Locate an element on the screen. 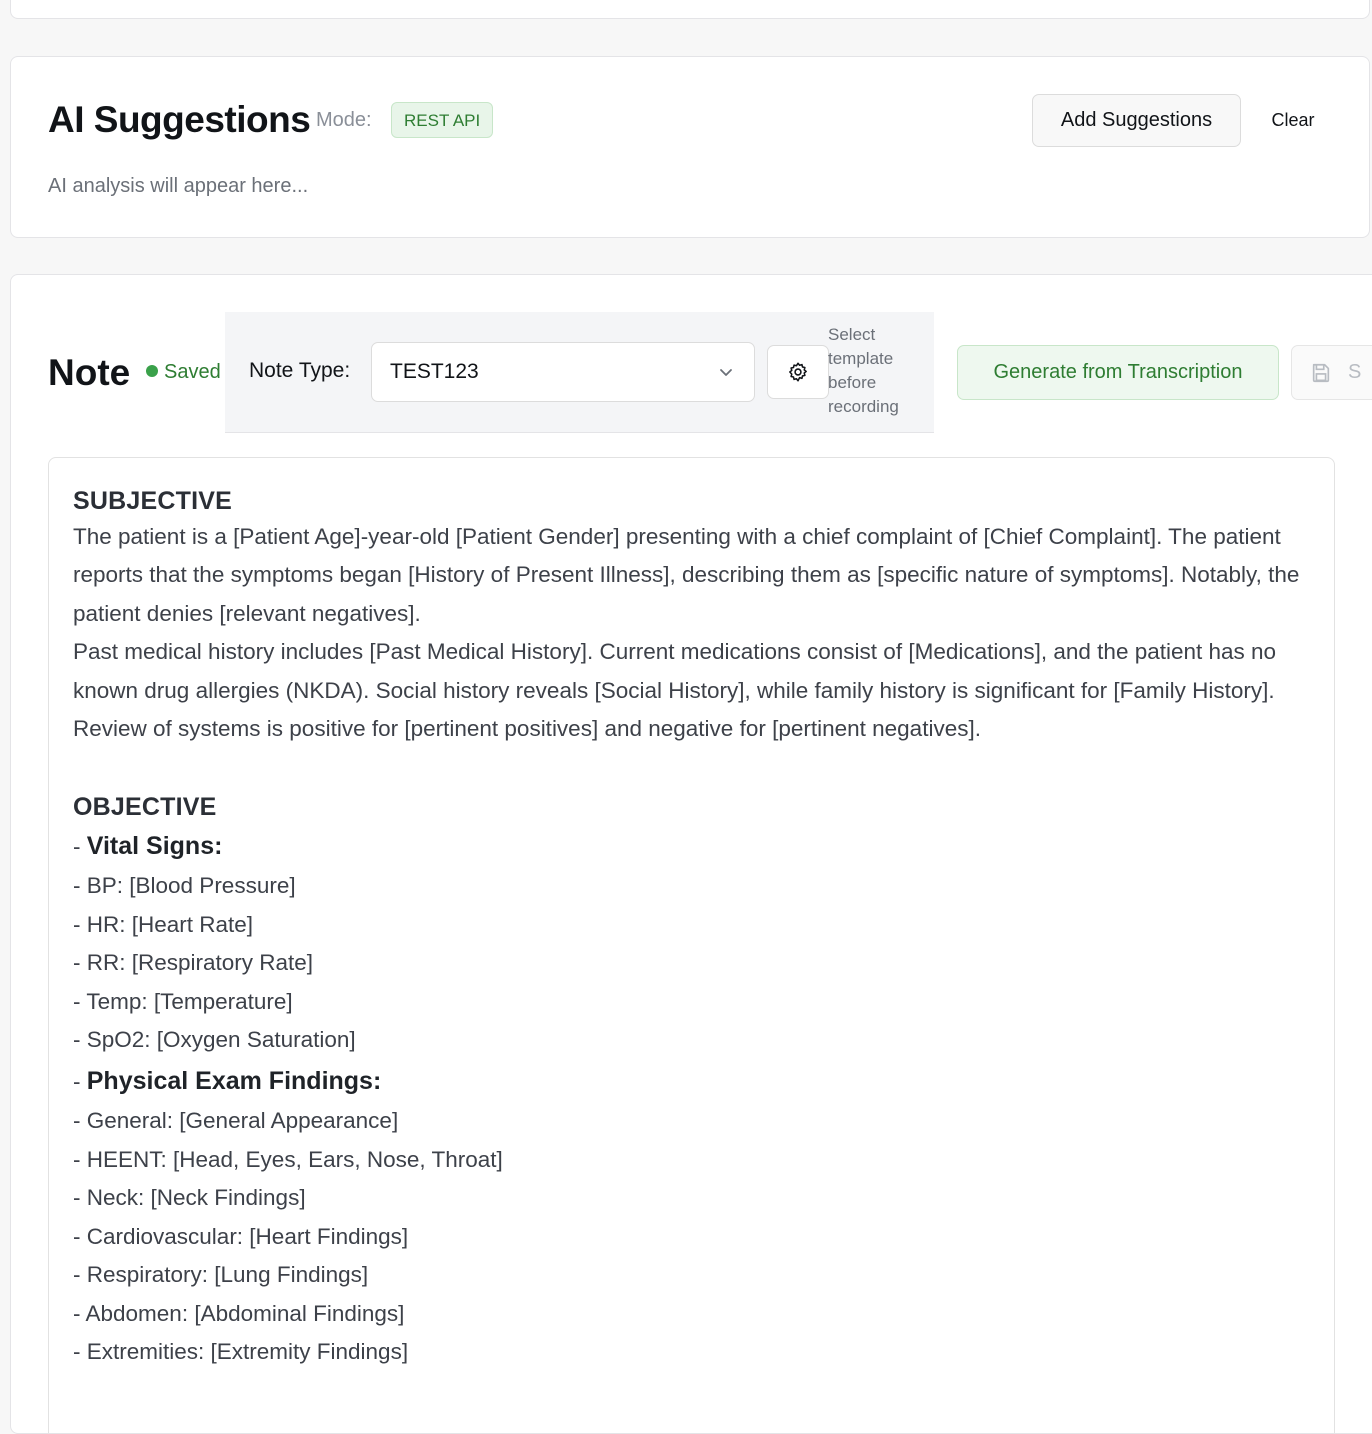 This screenshot has height=1434, width=1372. vital-sign-item: - RR: [Respiratory Rate] is located at coordinates (193, 963).